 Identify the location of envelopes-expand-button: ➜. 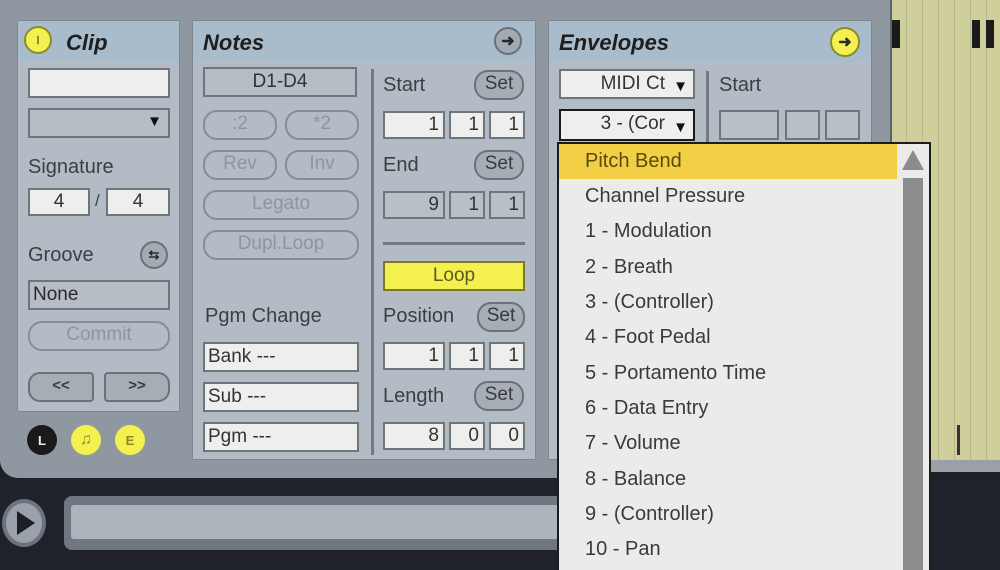
(845, 42).